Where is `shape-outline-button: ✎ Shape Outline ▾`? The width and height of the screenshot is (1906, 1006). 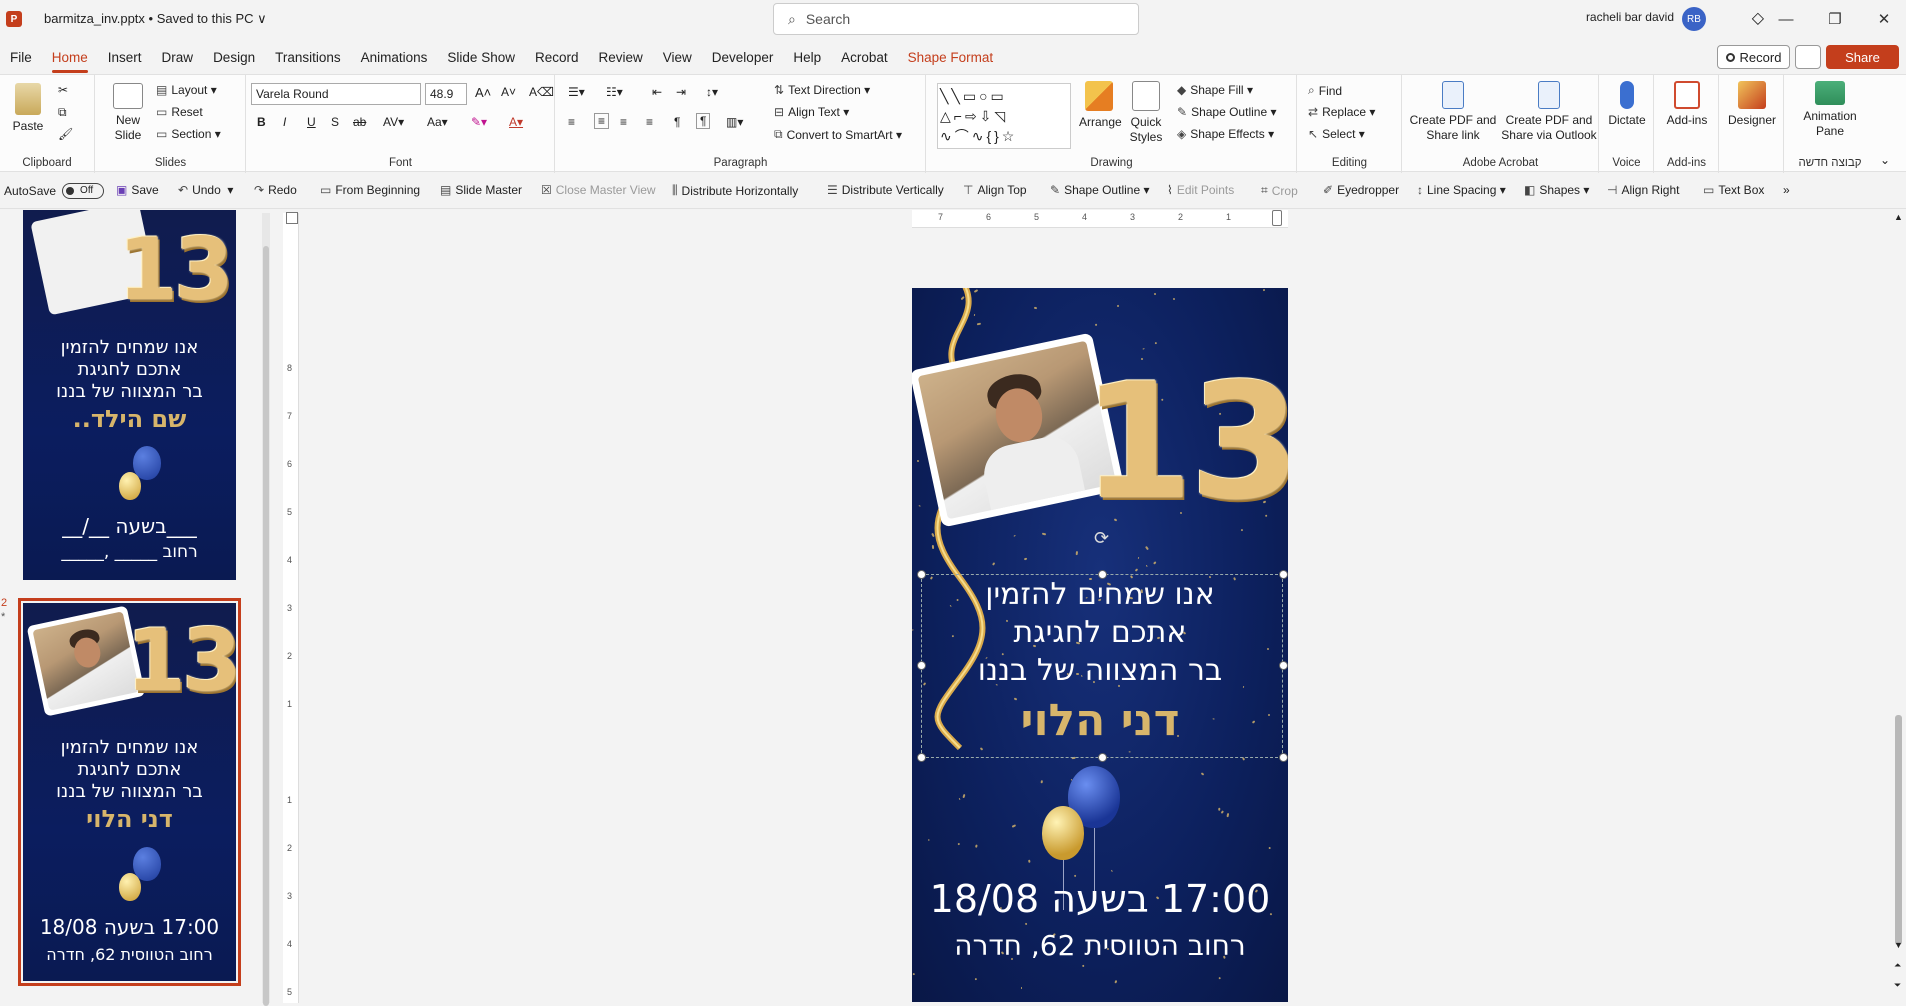 shape-outline-button: ✎ Shape Outline ▾ is located at coordinates (1226, 112).